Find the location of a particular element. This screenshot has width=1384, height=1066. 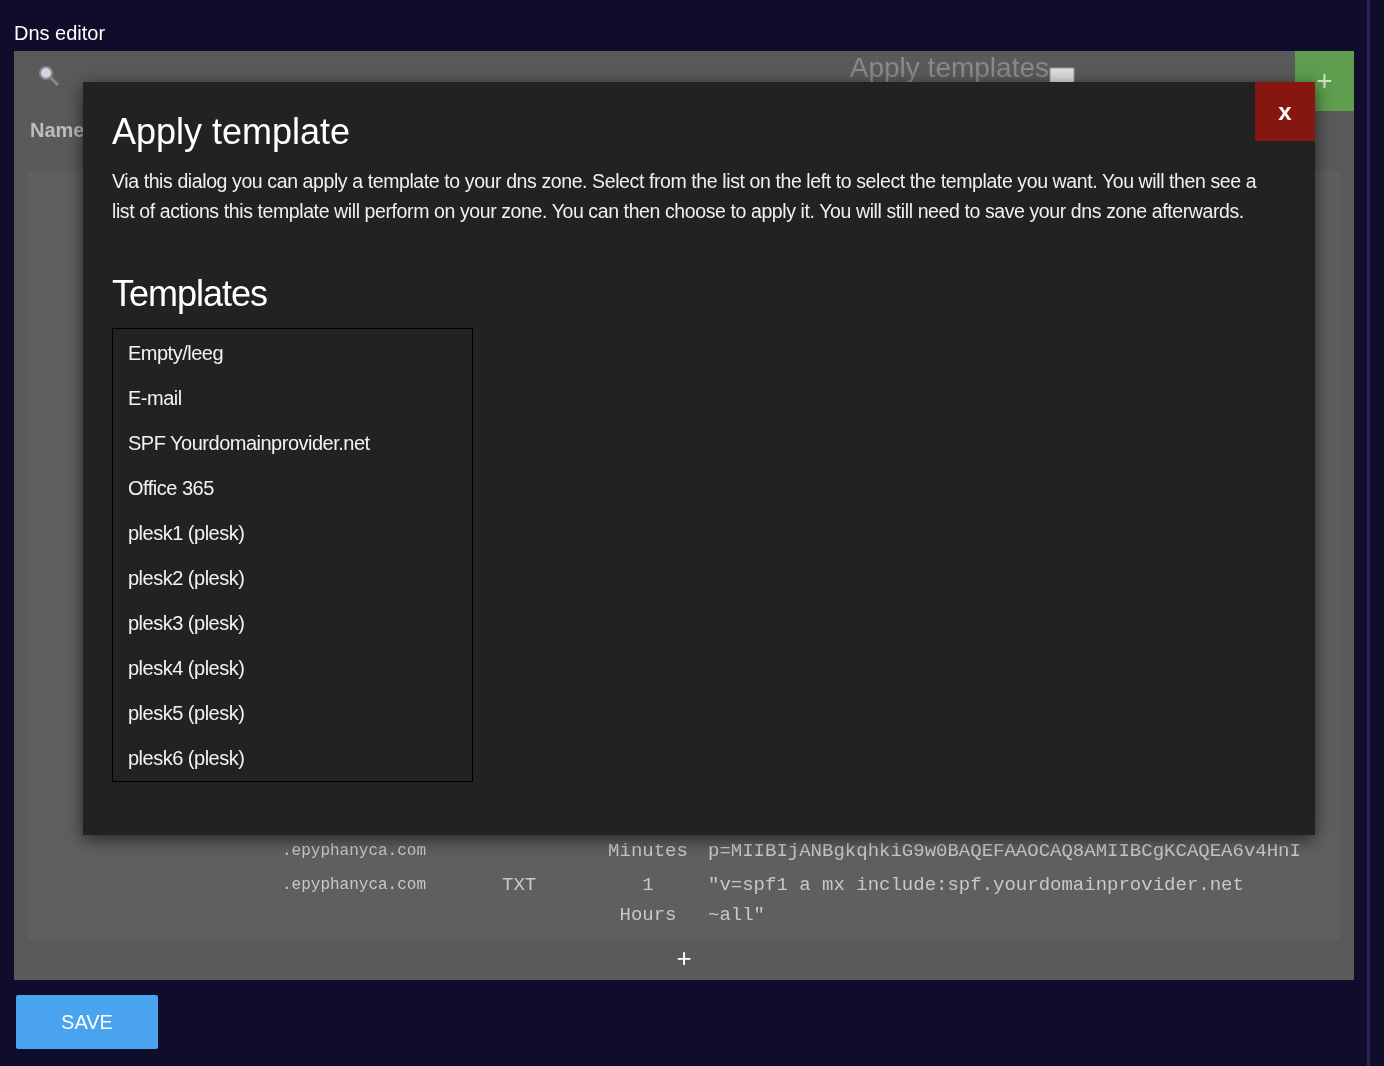

search-icon is located at coordinates (49, 76).